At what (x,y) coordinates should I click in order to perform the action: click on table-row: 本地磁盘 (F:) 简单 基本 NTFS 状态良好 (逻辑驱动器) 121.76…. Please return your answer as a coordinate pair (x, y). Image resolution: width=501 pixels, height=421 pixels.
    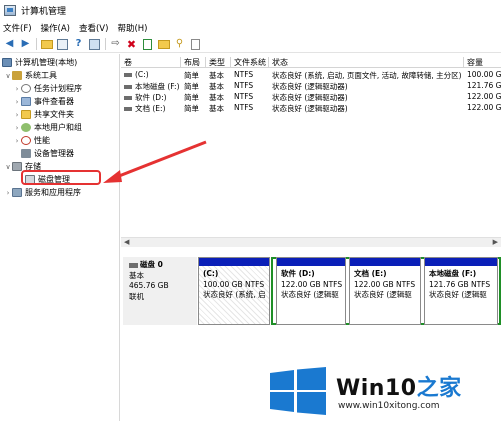
    Looking at the image, I should click on (311, 86).